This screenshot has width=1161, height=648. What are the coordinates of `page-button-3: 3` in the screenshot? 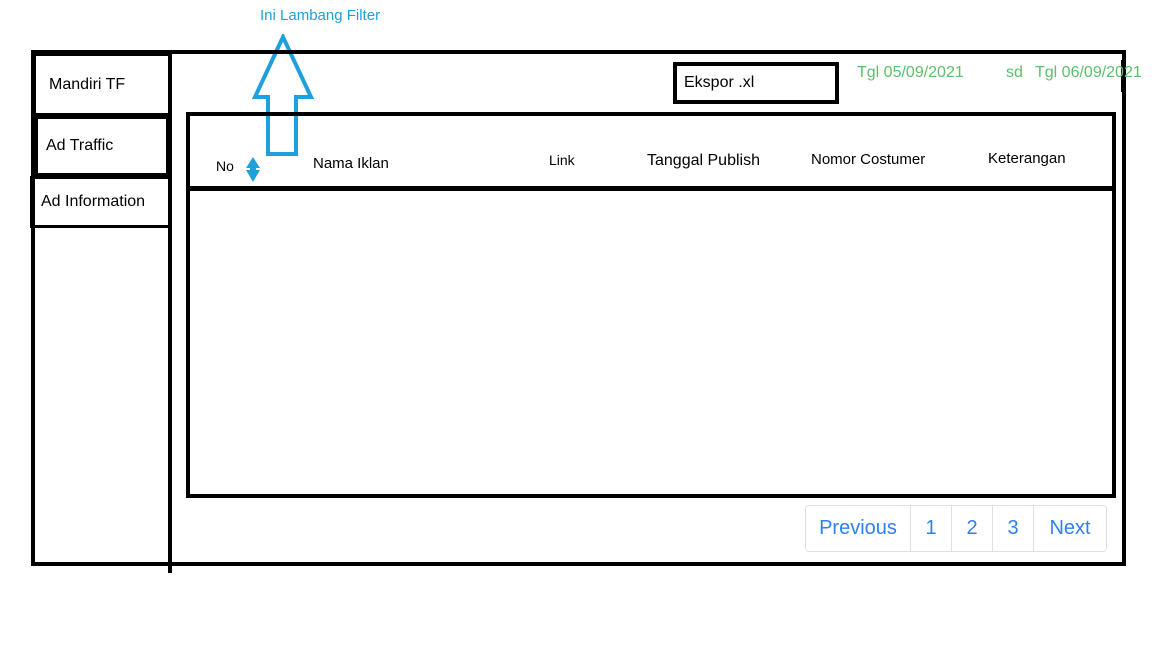 It's located at (1013, 528).